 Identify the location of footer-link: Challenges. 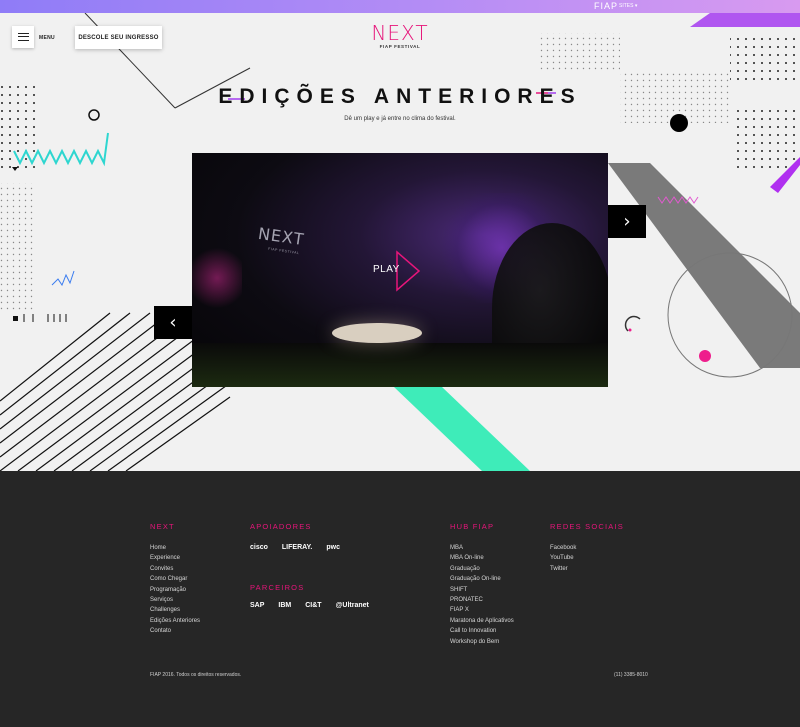
(175, 610).